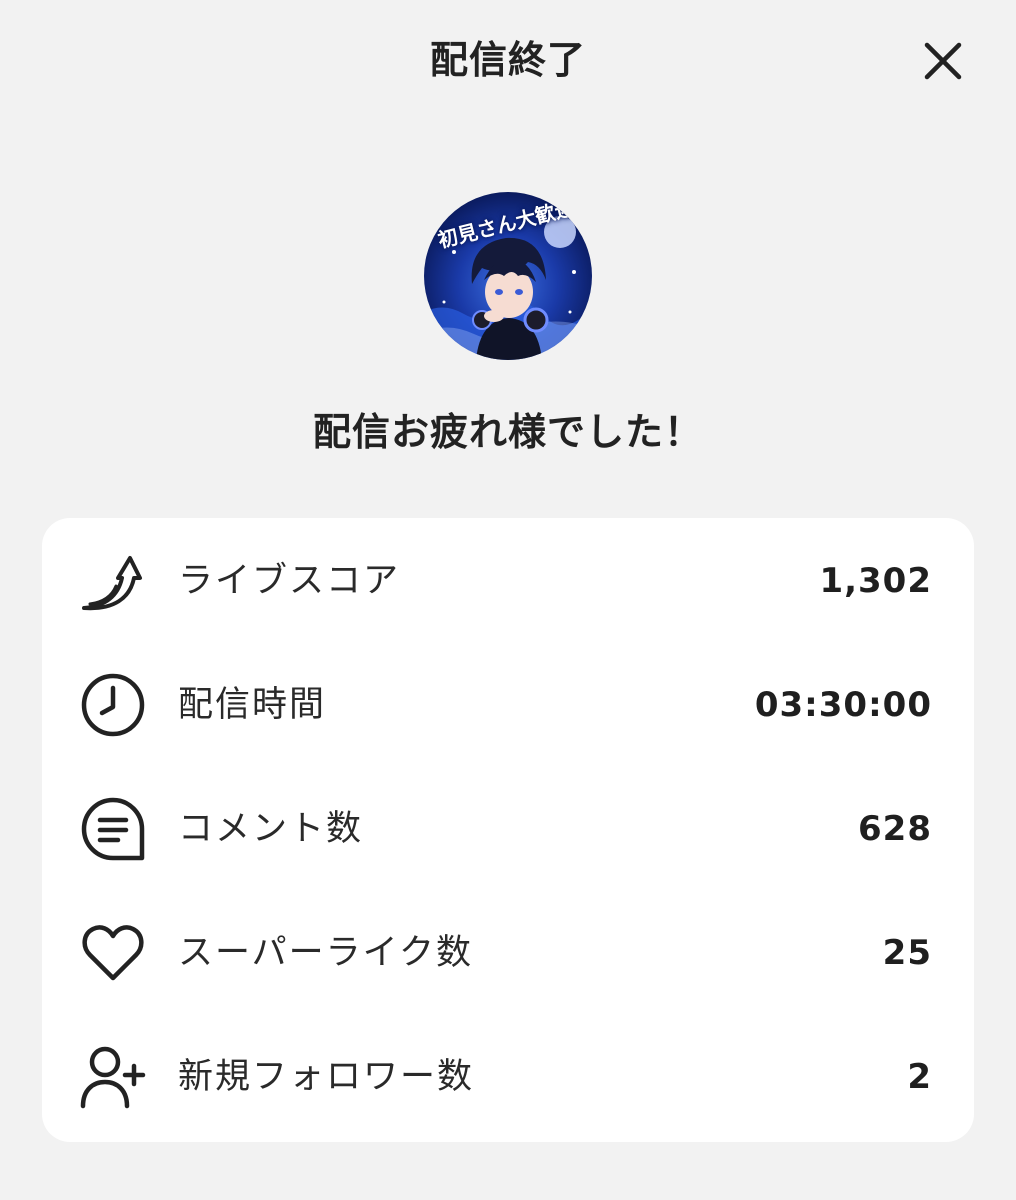 This screenshot has height=1200, width=1016. I want to click on end-message: 配信お疲れ様でした！, so click(507, 432).